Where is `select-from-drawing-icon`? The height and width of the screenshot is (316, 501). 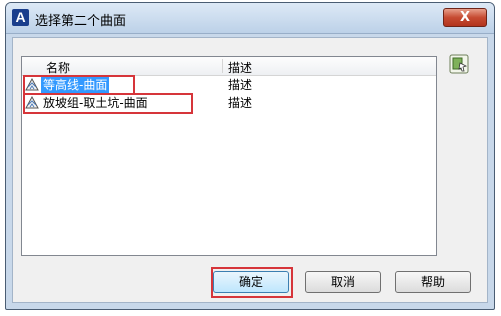
select-from-drawing-icon is located at coordinates (459, 64).